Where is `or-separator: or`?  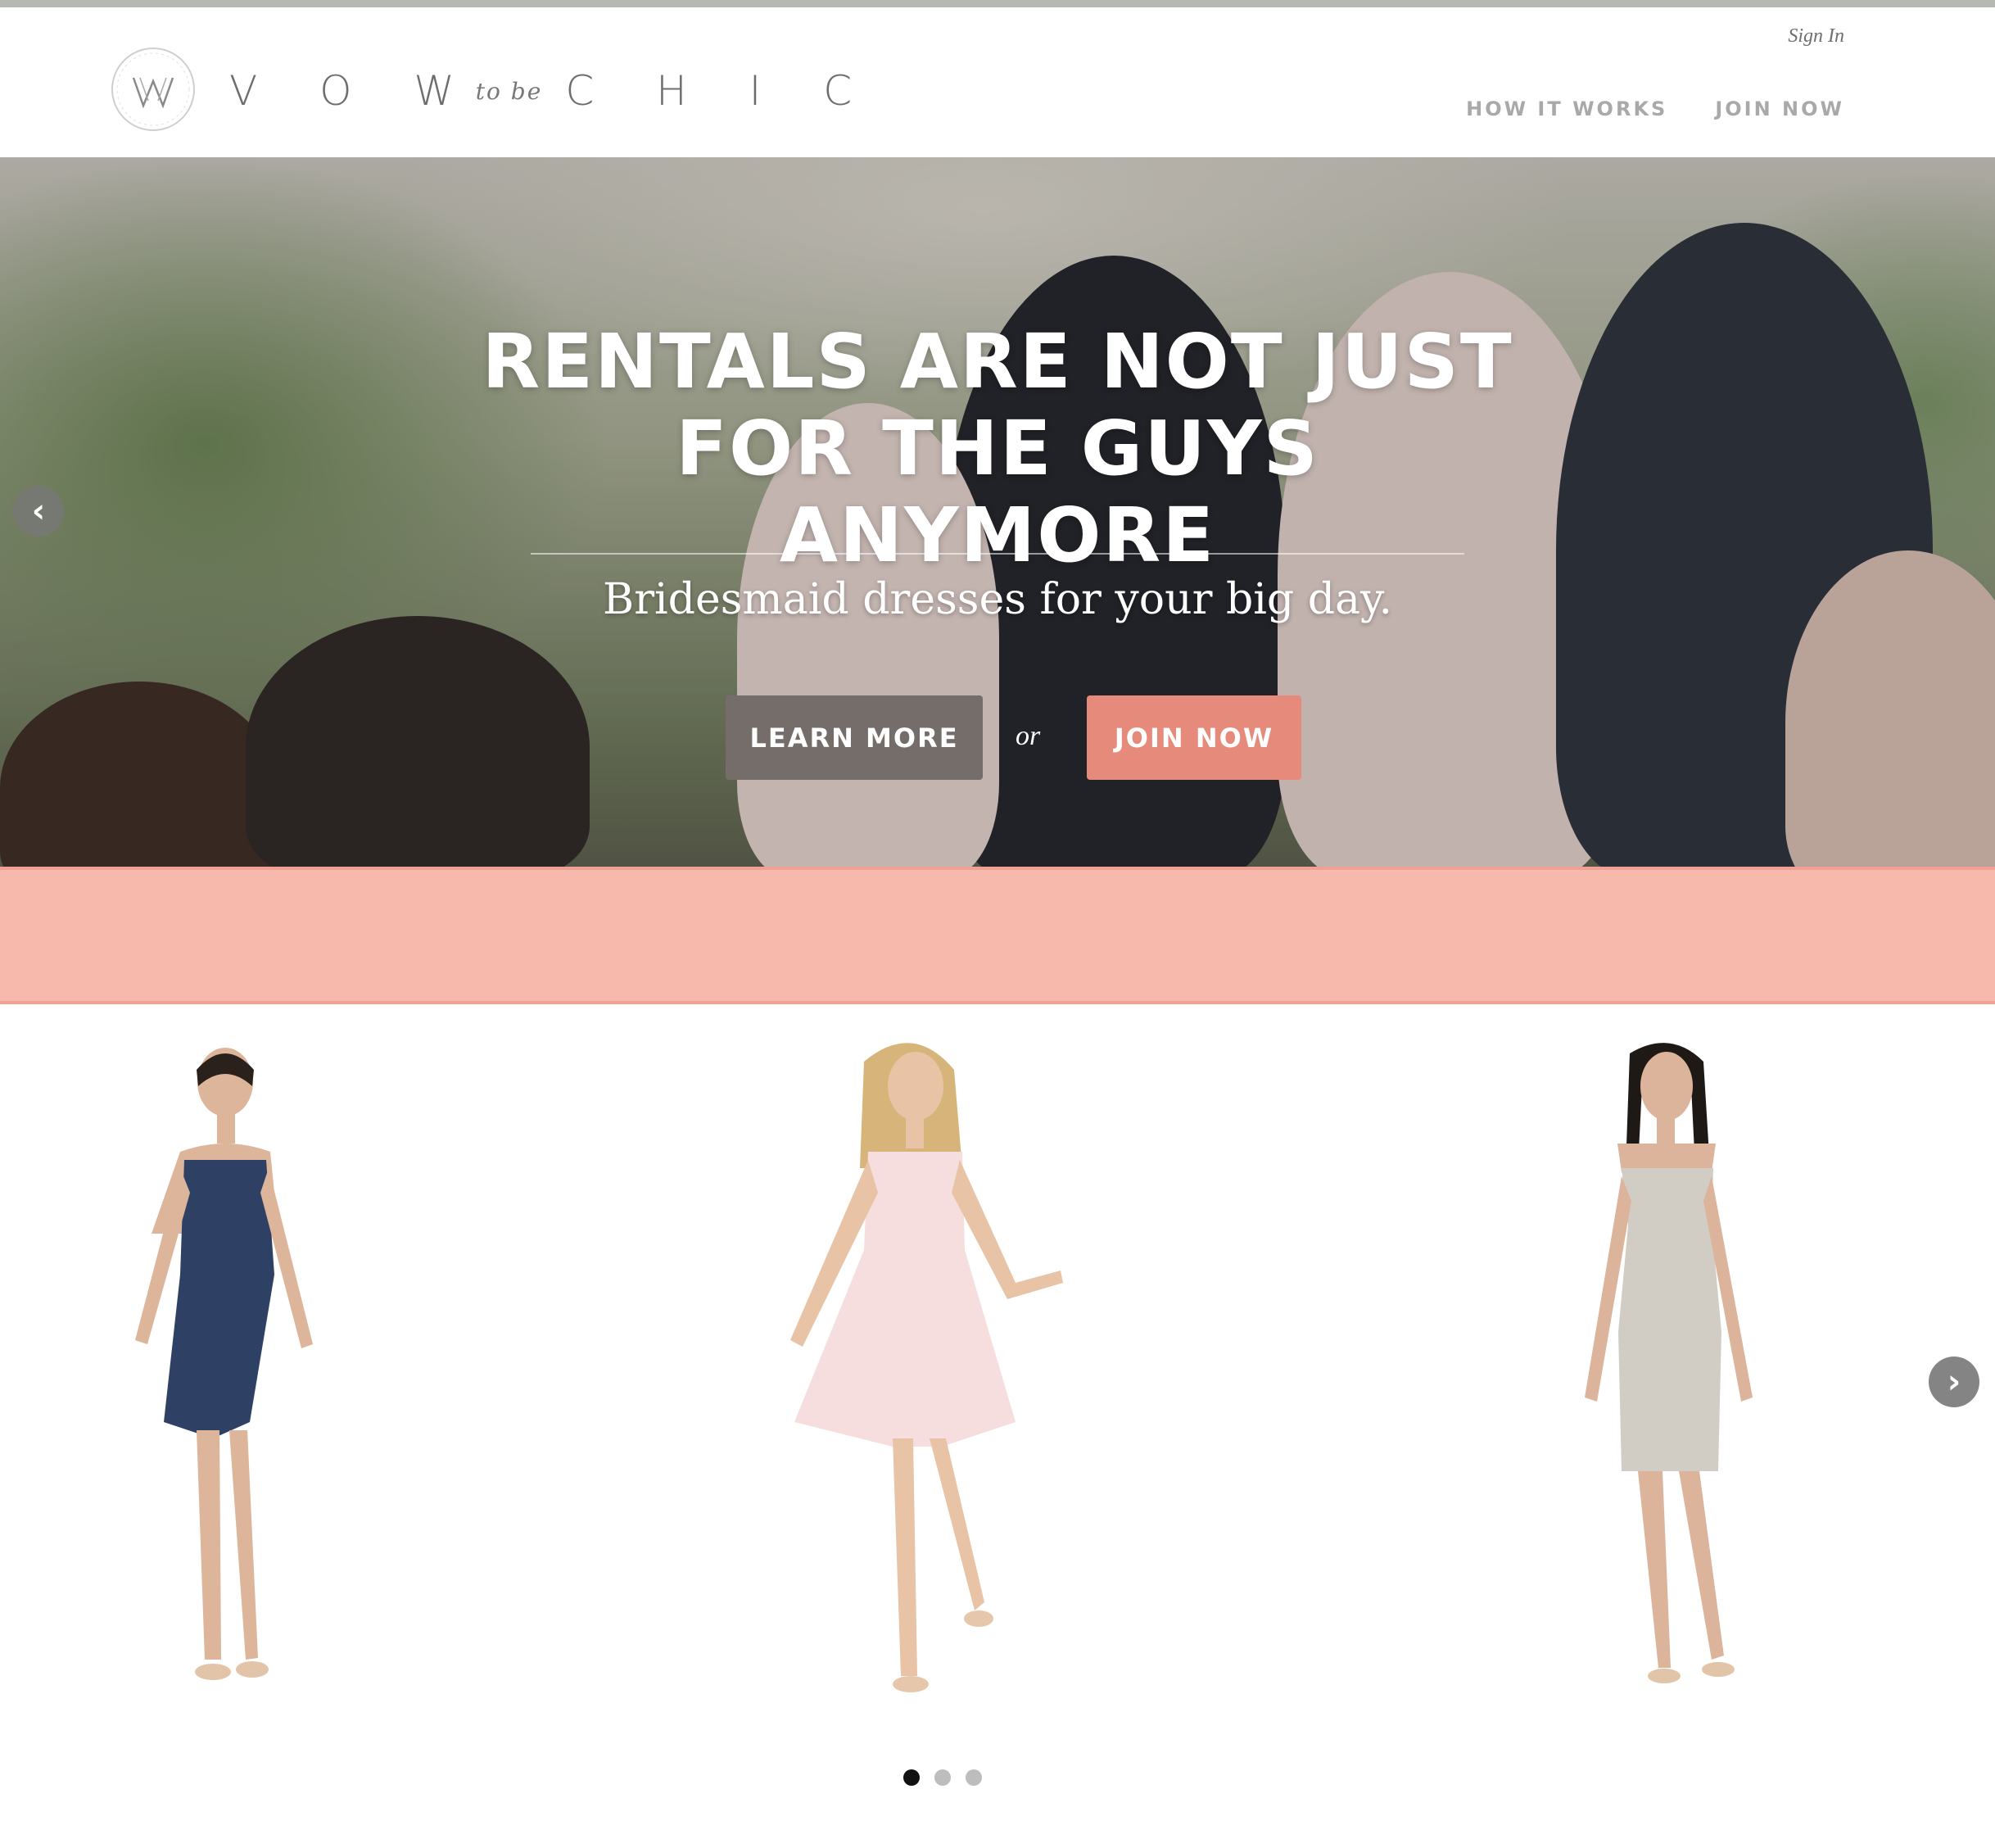 or-separator: or is located at coordinates (1029, 736).